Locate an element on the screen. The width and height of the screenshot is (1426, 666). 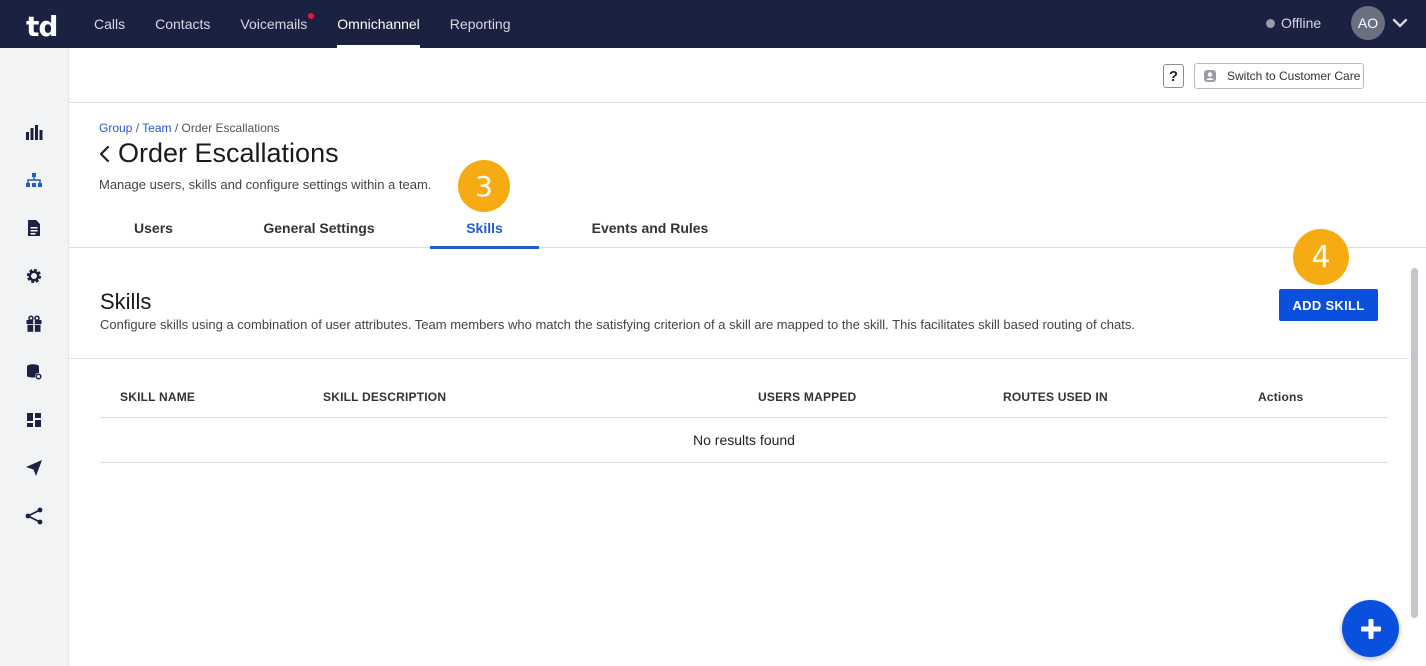
column-header-routes-used-in: ROUTES USED IN is located at coordinates (1055, 397).